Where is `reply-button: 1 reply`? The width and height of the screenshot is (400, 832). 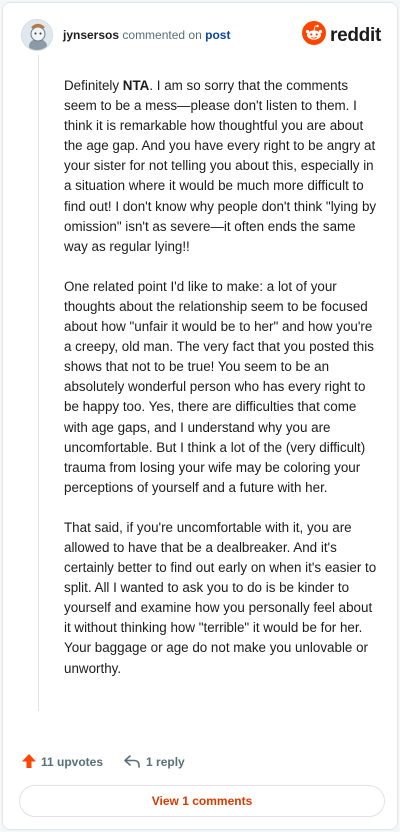
reply-button: 1 reply is located at coordinates (154, 762).